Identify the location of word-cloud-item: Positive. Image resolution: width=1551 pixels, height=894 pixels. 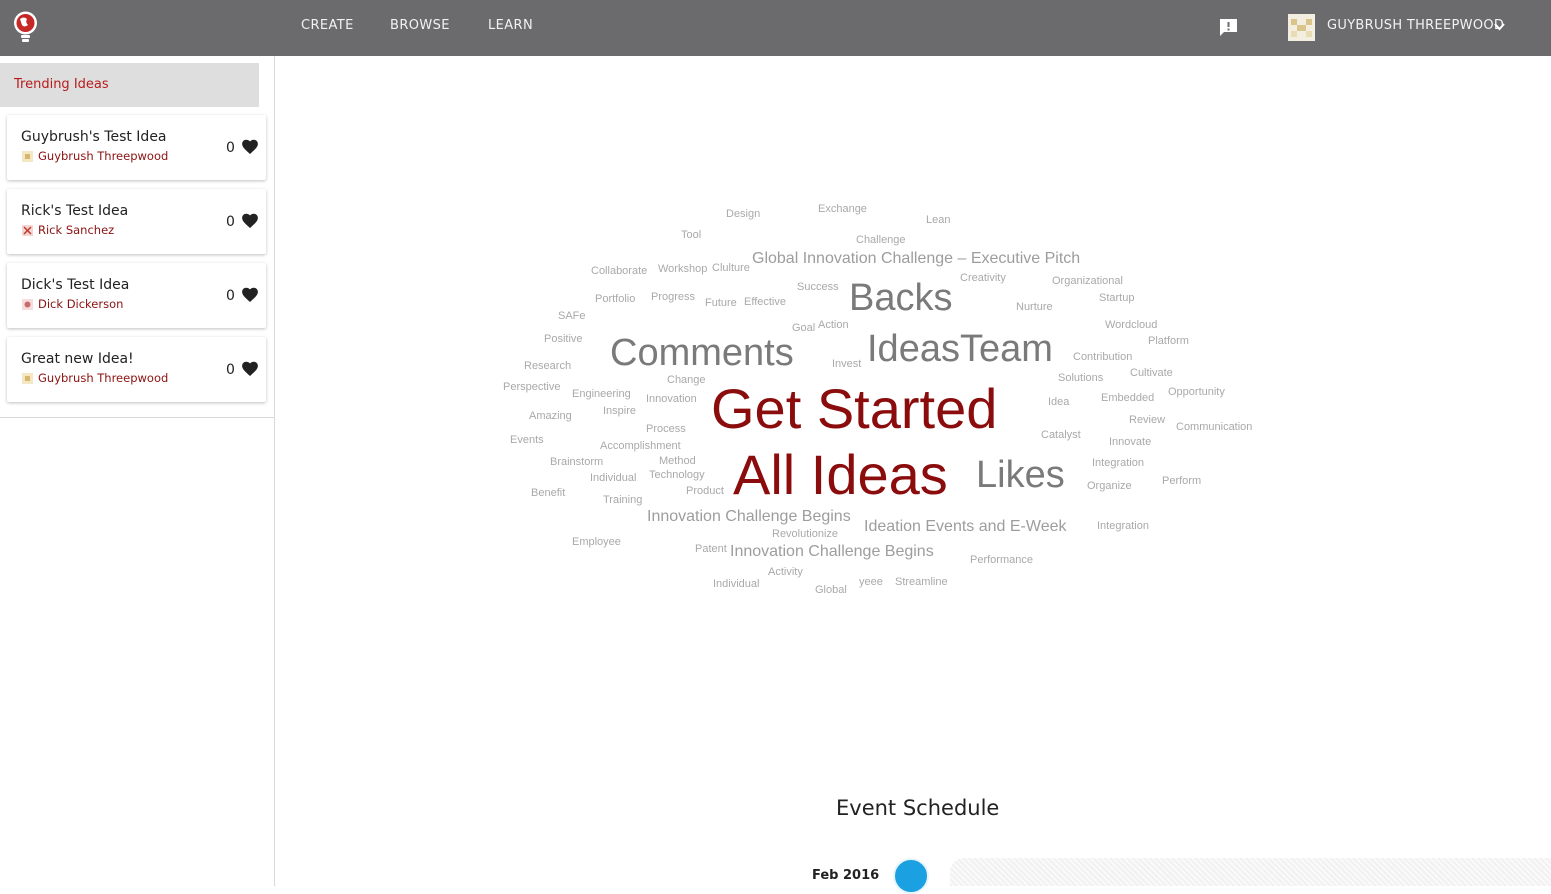
(563, 339).